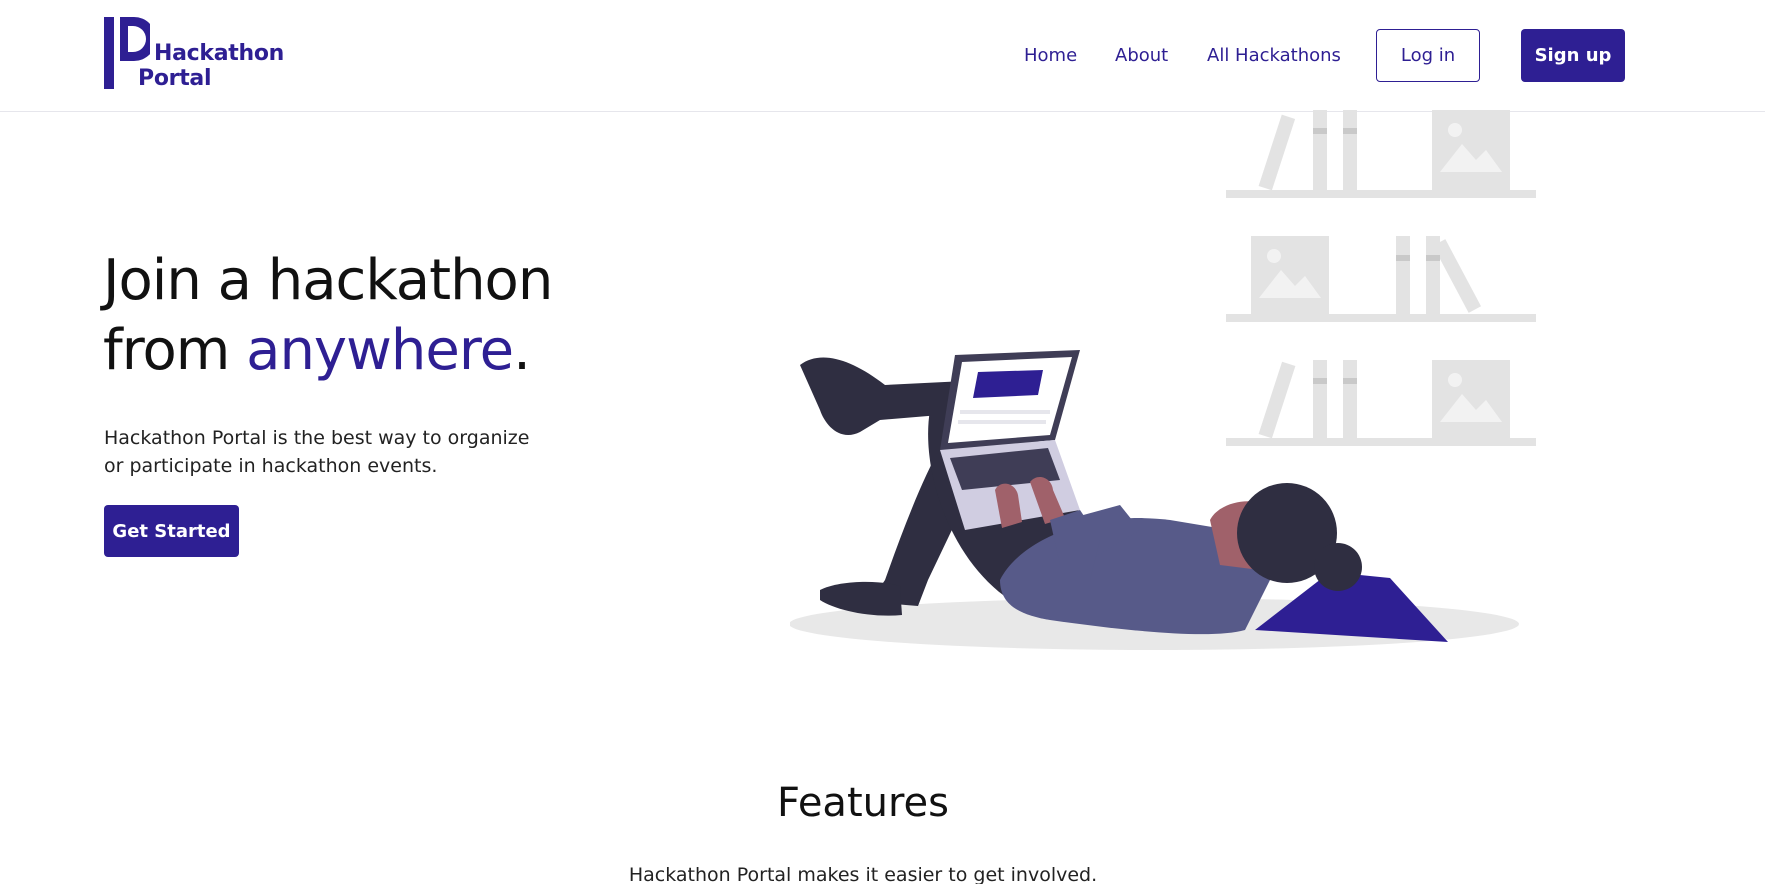  What do you see at coordinates (413, 316) in the screenshot?
I see `hero-title: Join a hackathon from anywhere.` at bounding box center [413, 316].